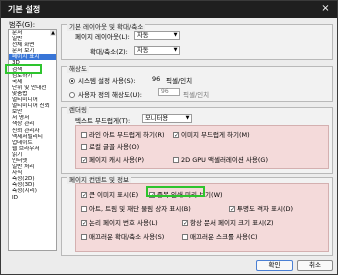  Describe the element at coordinates (175, 191) in the screenshot. I see `overprint-preview-highlight` at that location.